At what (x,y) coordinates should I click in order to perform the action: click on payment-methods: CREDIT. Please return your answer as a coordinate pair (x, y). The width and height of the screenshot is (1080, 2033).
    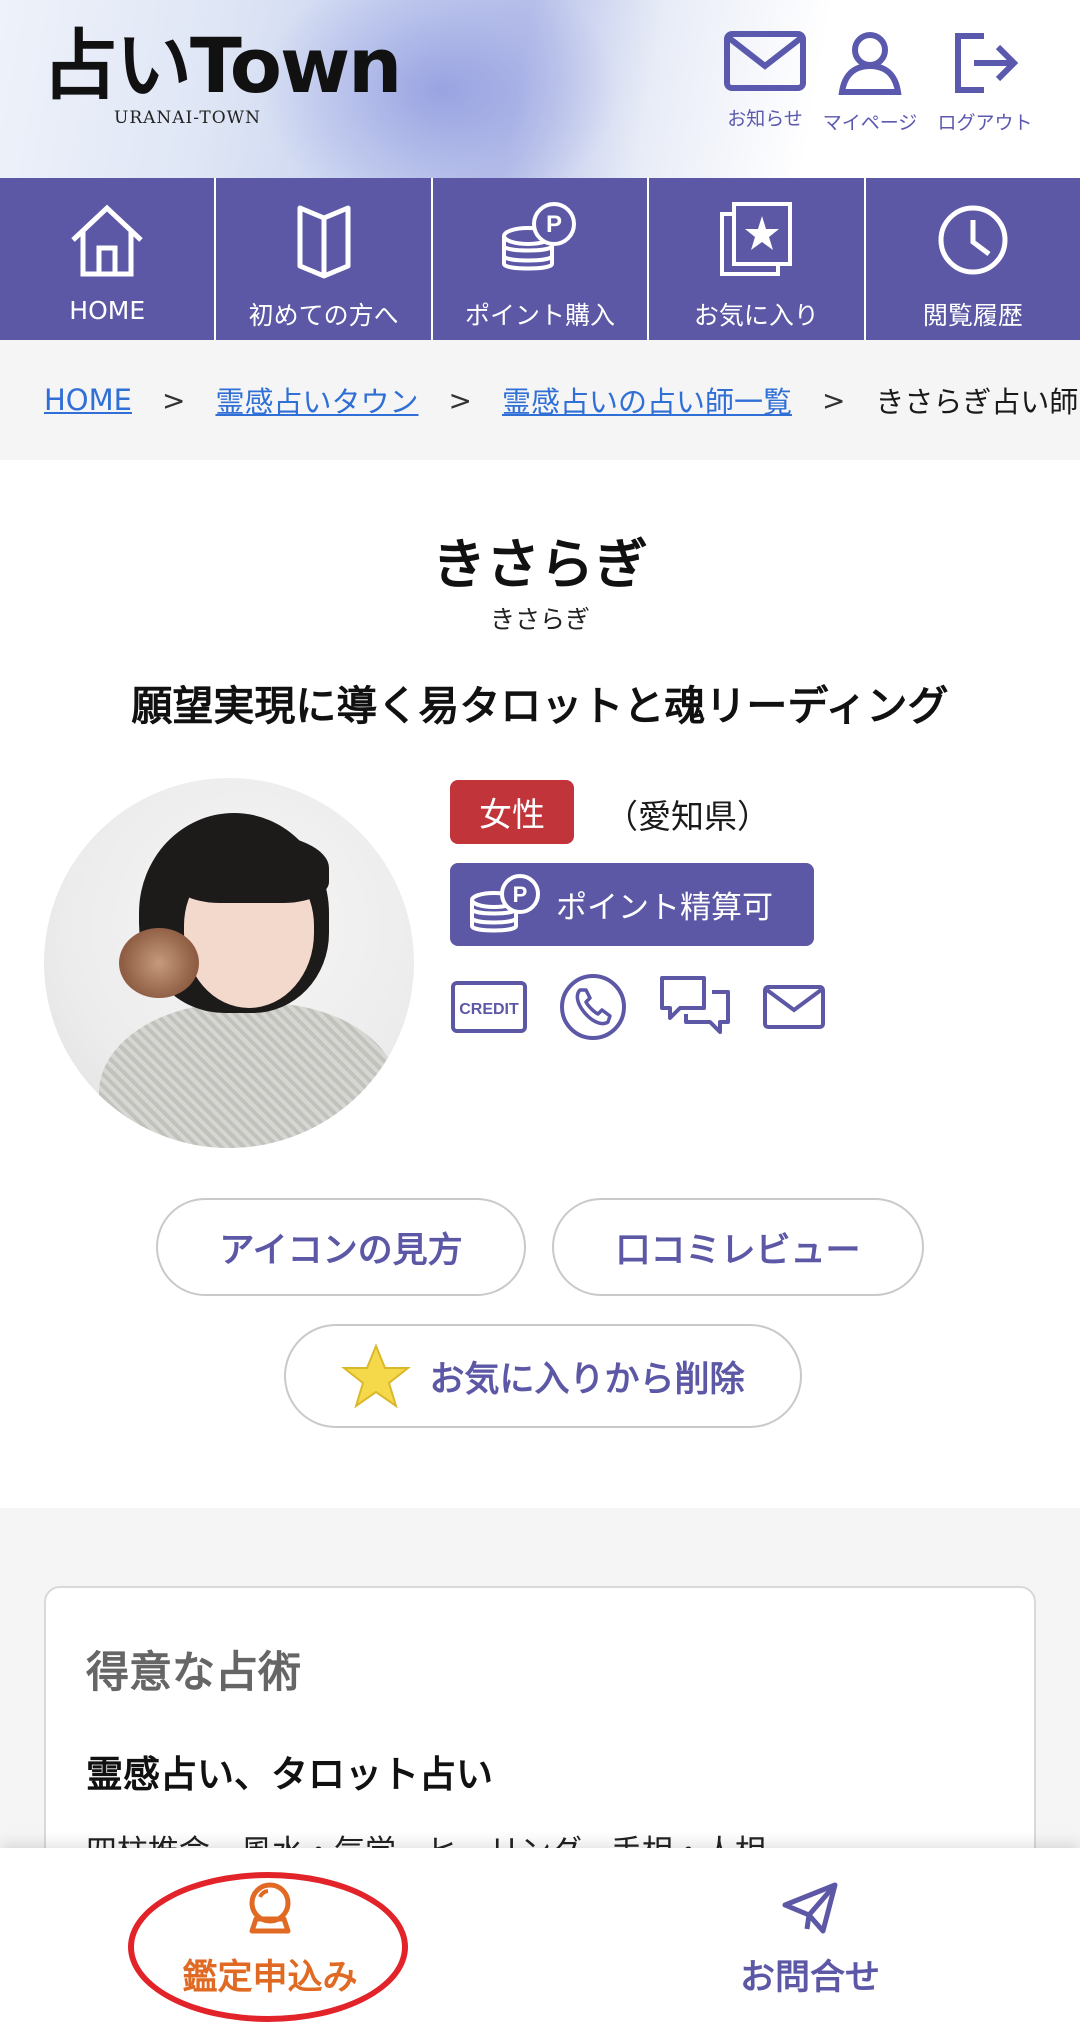
    Looking at the image, I should click on (653, 1009).